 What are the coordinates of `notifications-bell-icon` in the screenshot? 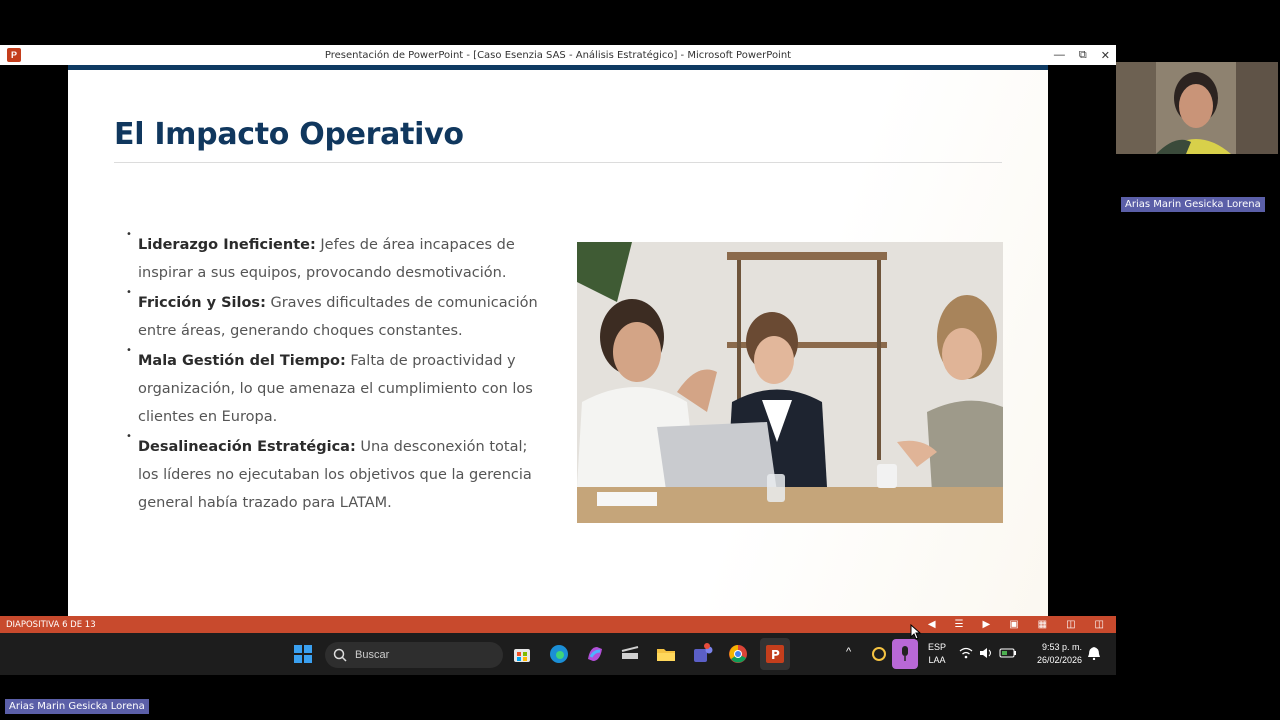 It's located at (1094, 653).